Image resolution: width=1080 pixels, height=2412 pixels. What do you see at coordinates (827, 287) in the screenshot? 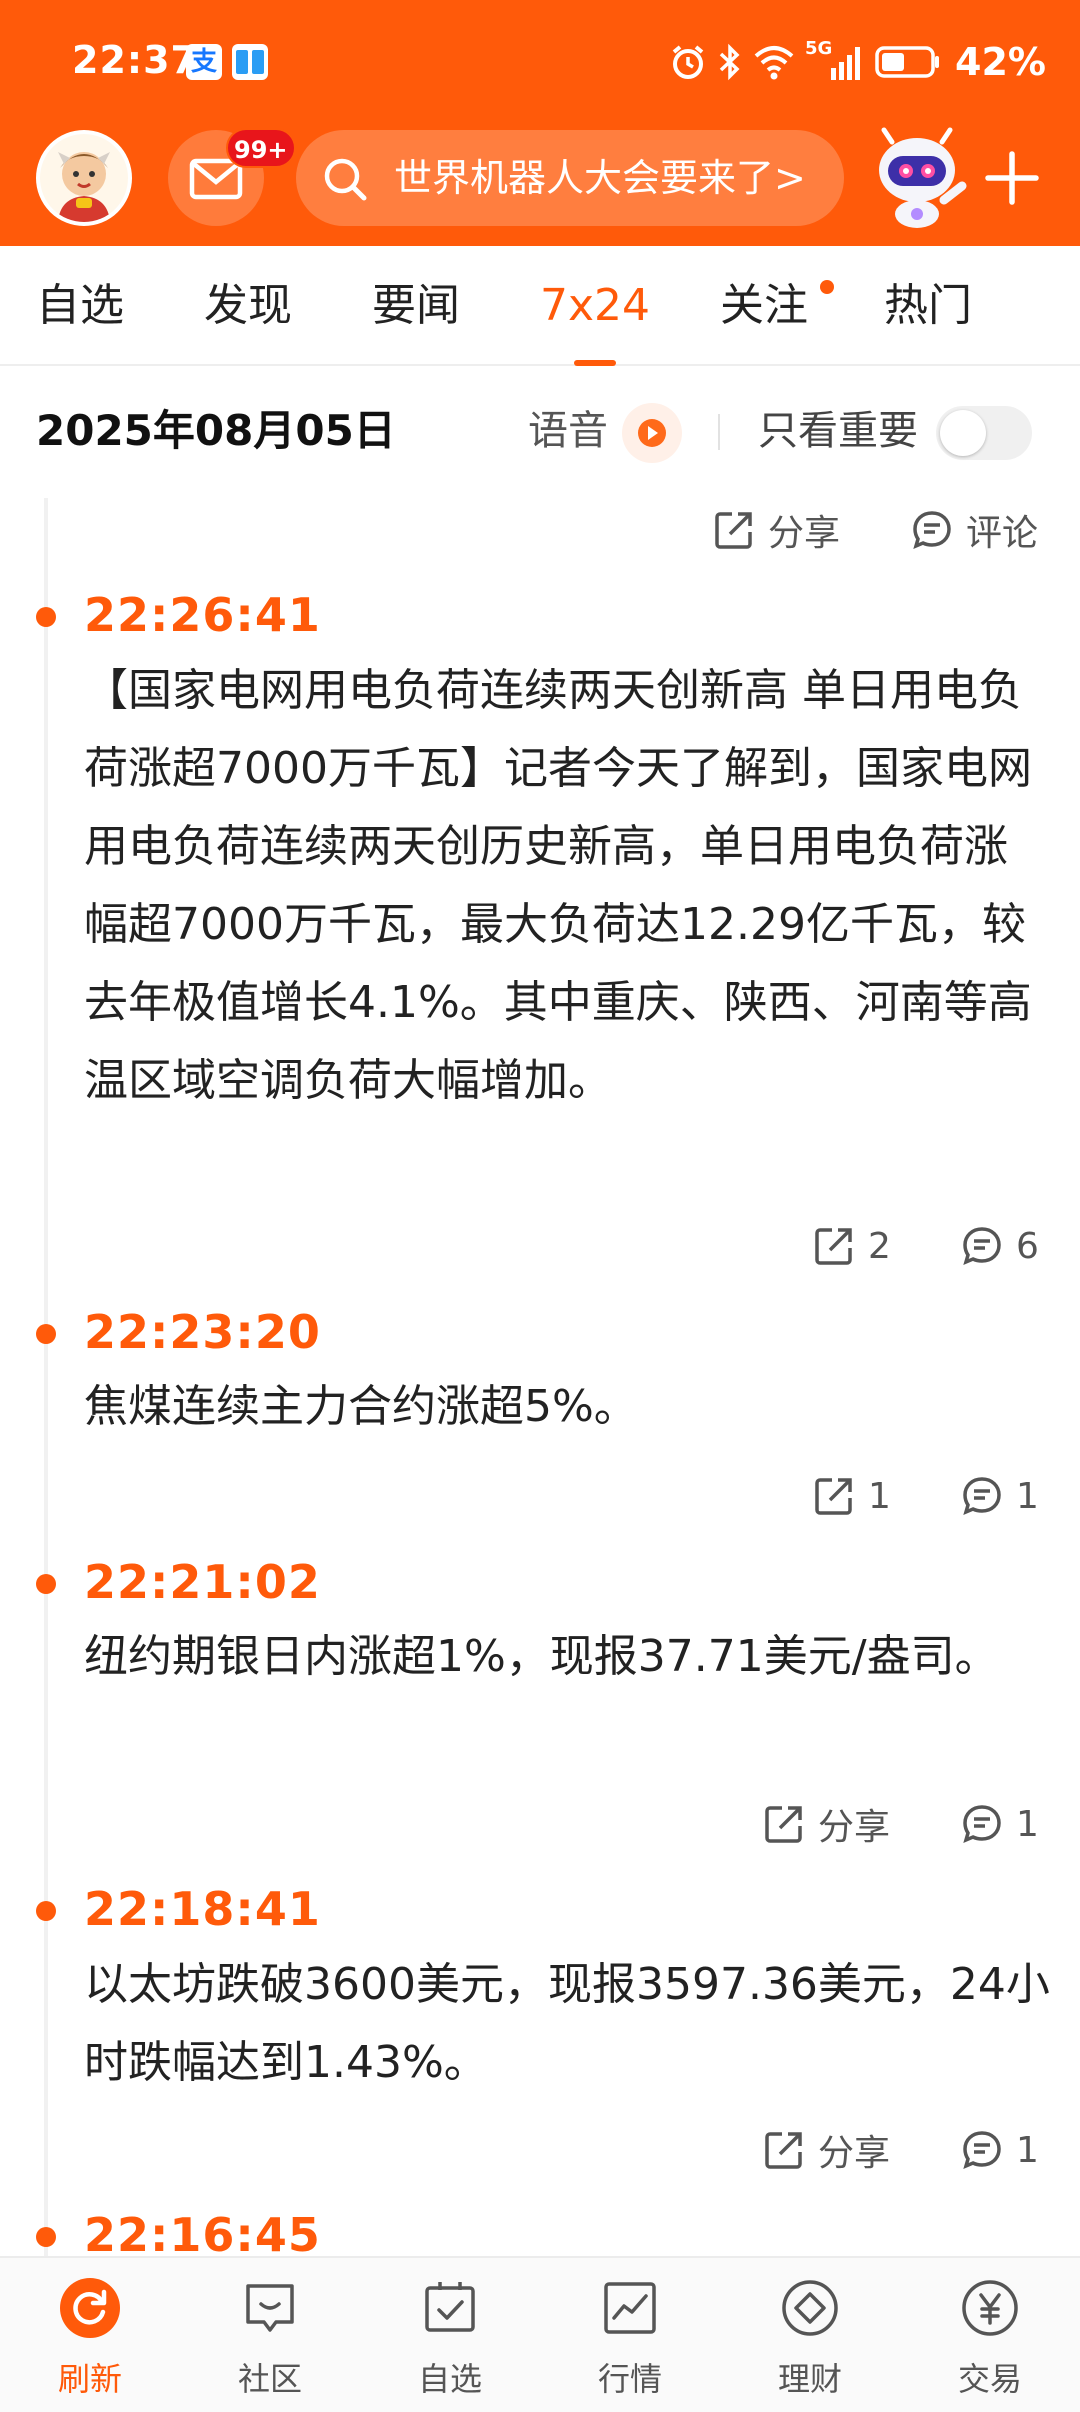
I see `following-unread-dot` at bounding box center [827, 287].